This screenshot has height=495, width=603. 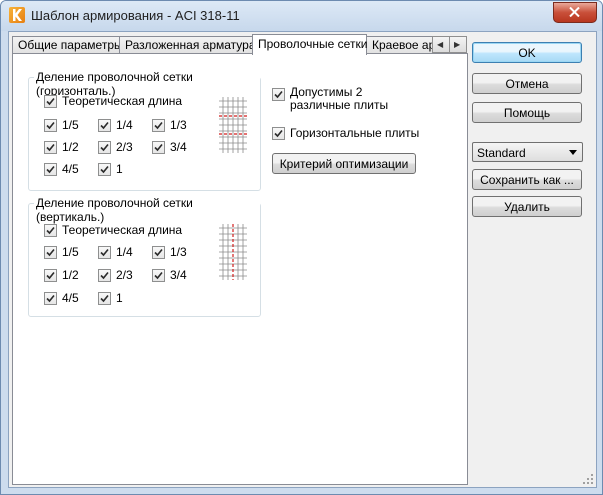 I want to click on arrow-right-icon: ▶, so click(x=457, y=44).